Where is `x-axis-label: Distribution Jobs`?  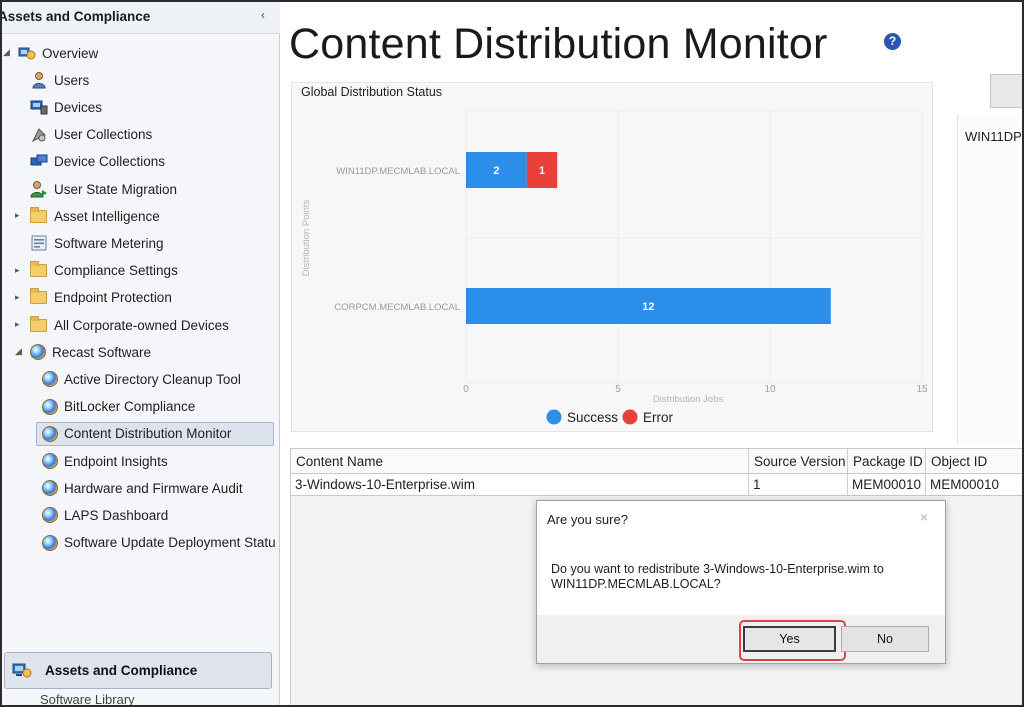 x-axis-label: Distribution Jobs is located at coordinates (688, 399).